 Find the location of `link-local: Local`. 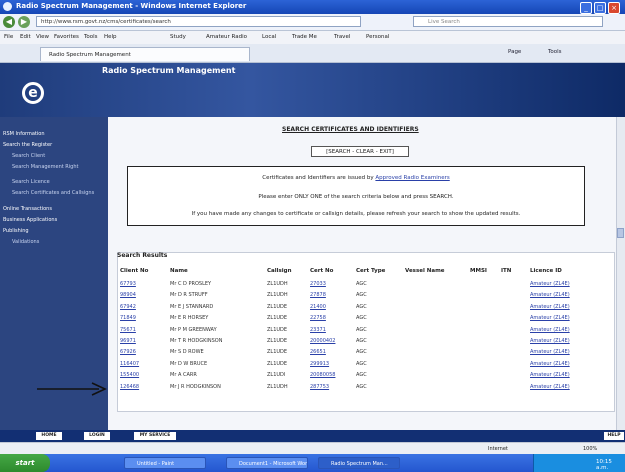

link-local: Local is located at coordinates (269, 37).